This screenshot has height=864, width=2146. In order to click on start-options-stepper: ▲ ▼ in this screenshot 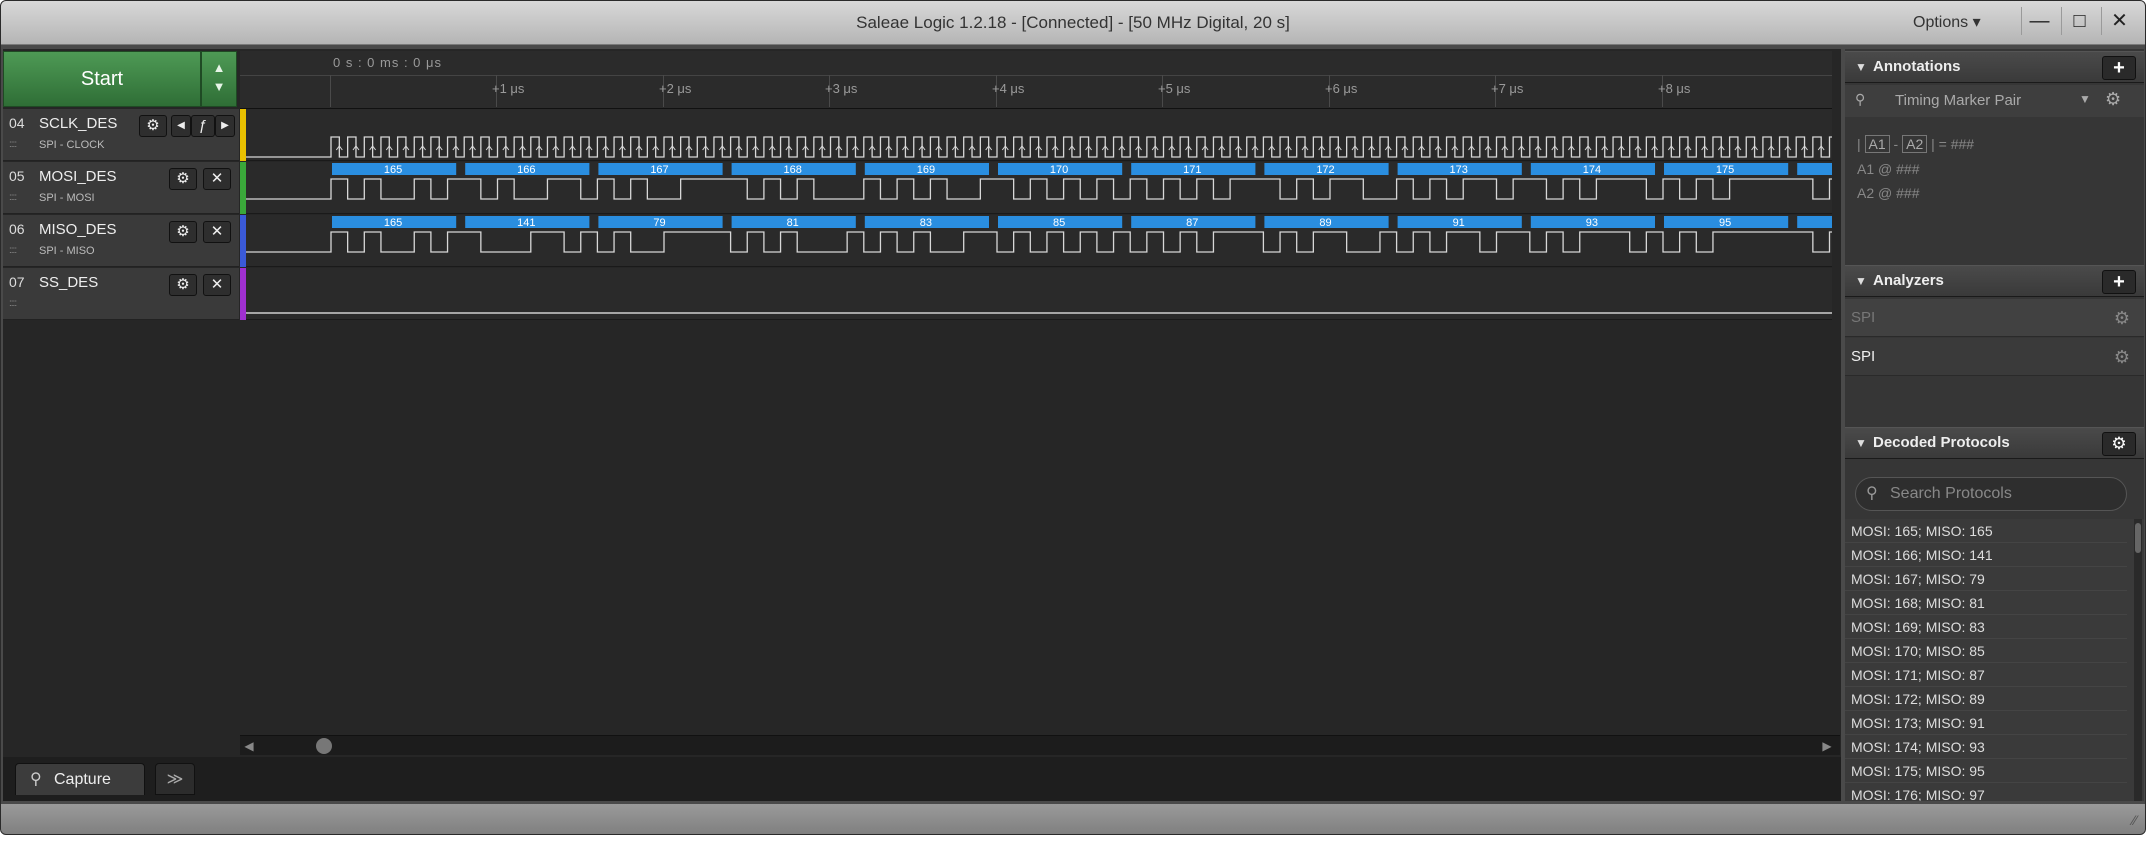, I will do `click(219, 79)`.